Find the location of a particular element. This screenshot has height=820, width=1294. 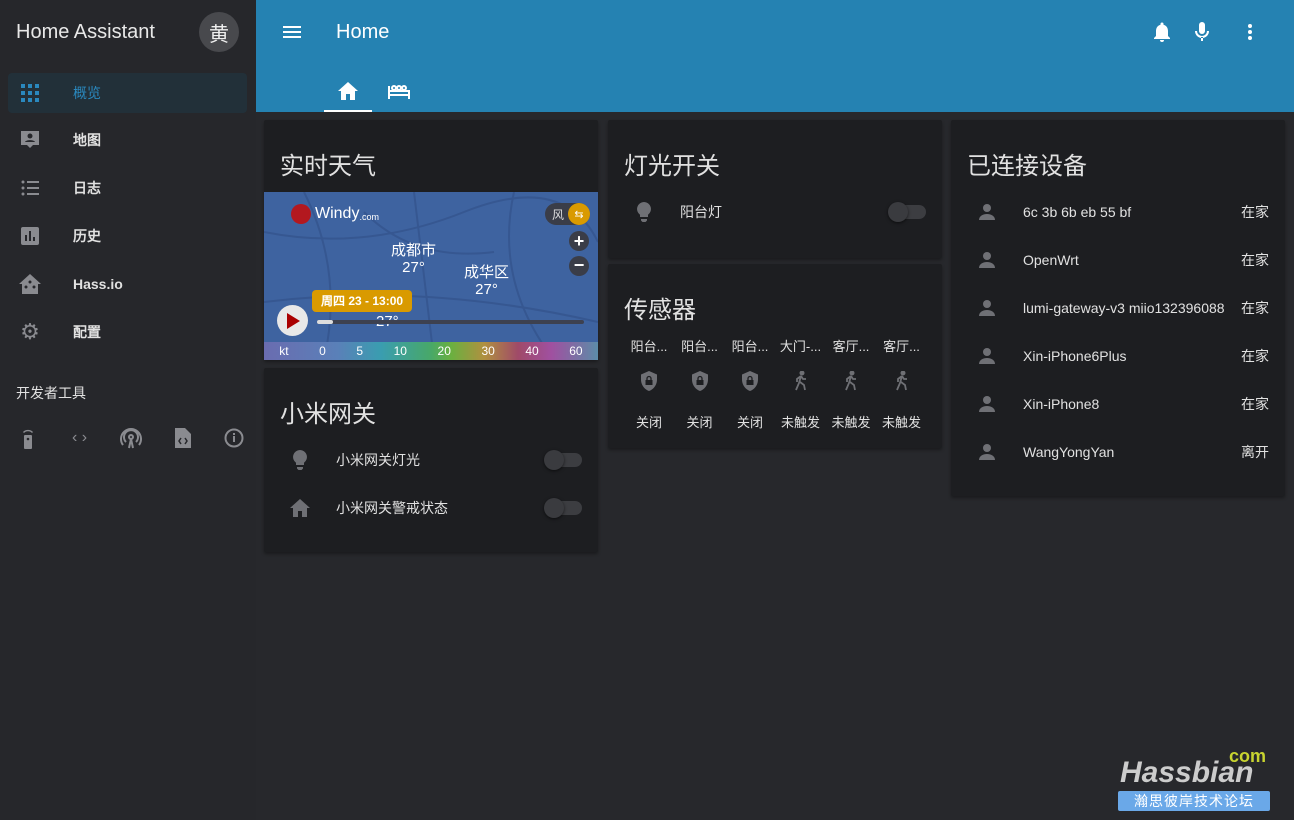

hassbian-watermark: com Hassbian 瀚思彼岸技术论坛 is located at coordinates (1194, 779).